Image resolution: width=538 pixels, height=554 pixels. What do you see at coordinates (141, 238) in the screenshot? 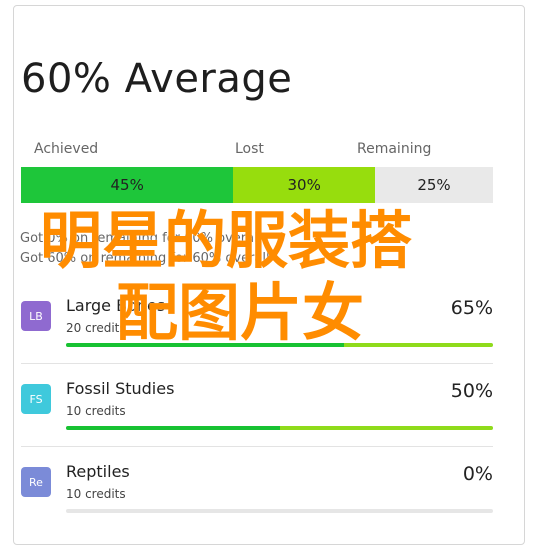
I see `note-minimum: Got 0% on remaining for 60% overall` at bounding box center [141, 238].